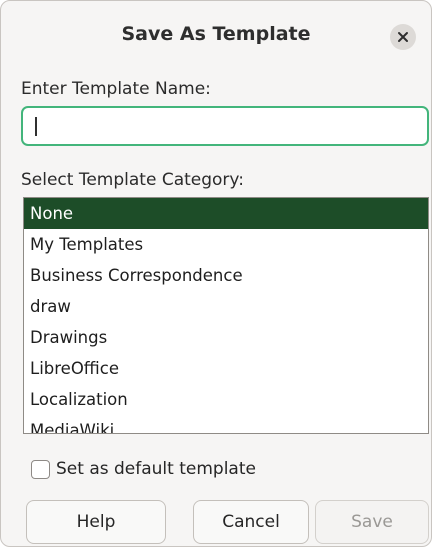 This screenshot has height=549, width=434. I want to click on list-item: LibreOffice, so click(226, 368).